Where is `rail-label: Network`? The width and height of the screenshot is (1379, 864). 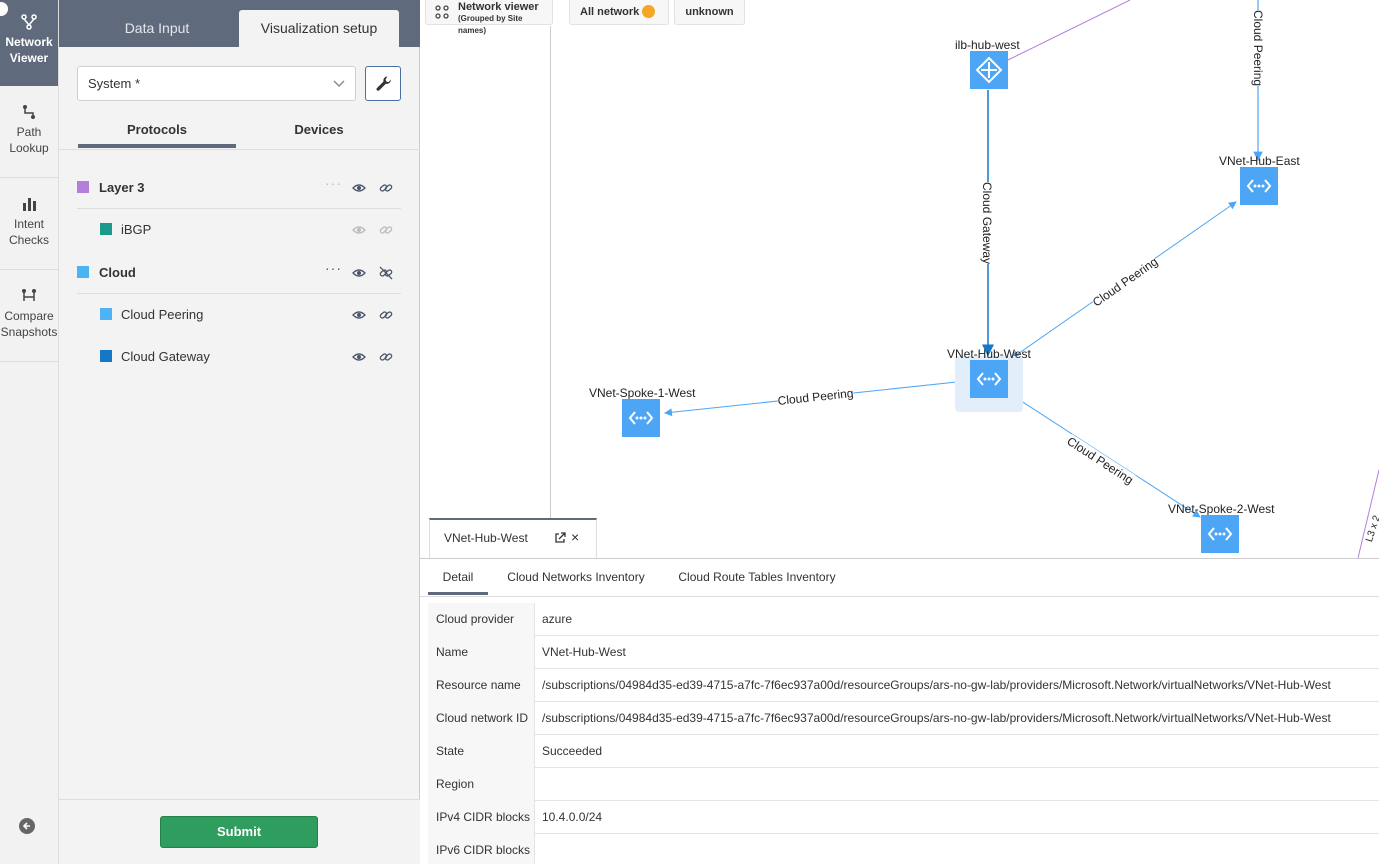
rail-label: Network is located at coordinates (29, 42).